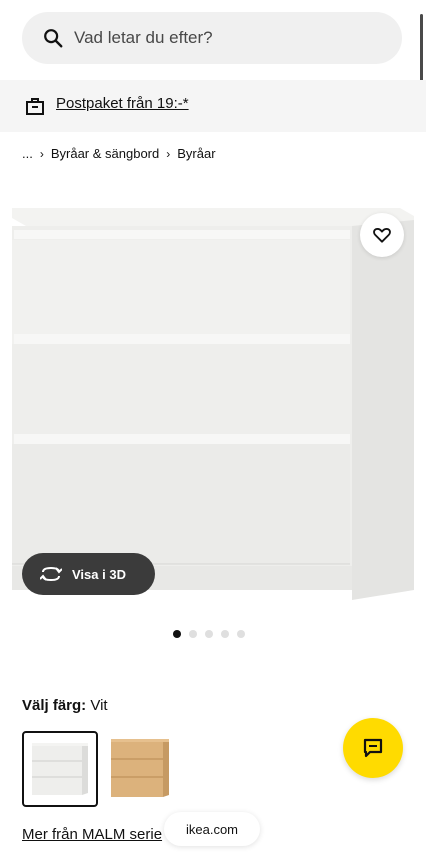 The width and height of the screenshot is (426, 862). I want to click on browser-url-pill: ikea.com, so click(212, 829).